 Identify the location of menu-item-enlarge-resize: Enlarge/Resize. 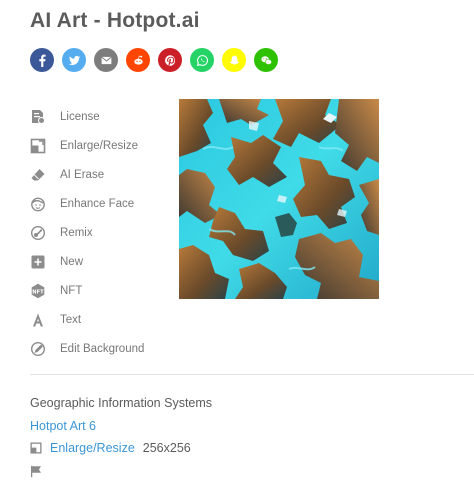
(87, 145).